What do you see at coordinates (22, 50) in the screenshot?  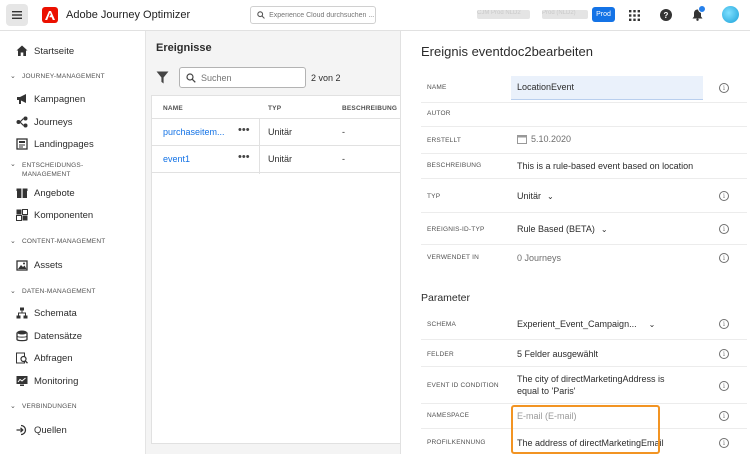 I see `home-icon` at bounding box center [22, 50].